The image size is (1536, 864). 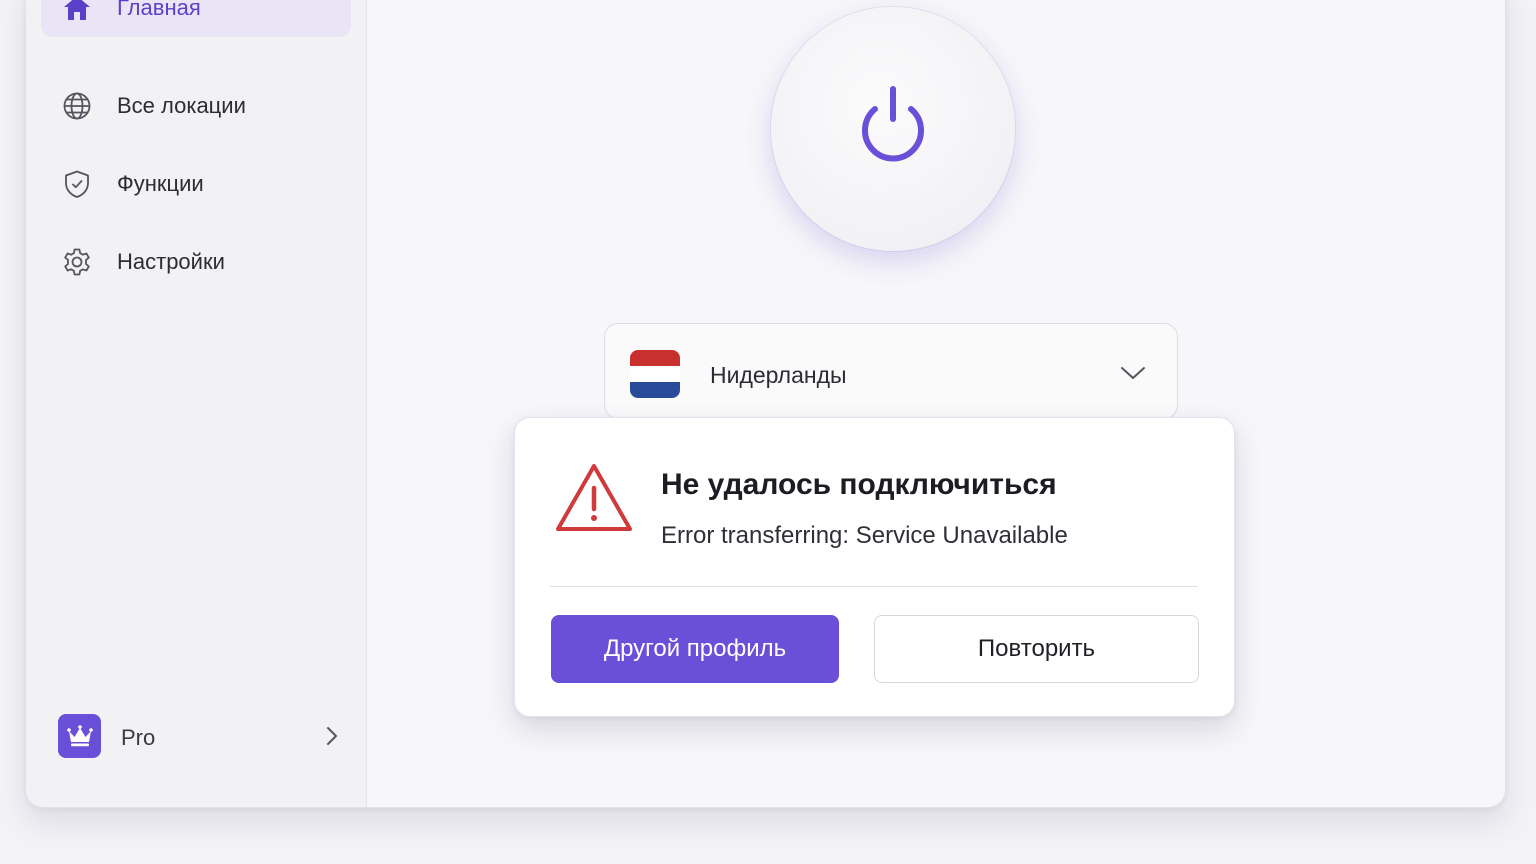 I want to click on pro-upgrade-item: Pro, so click(x=200, y=737).